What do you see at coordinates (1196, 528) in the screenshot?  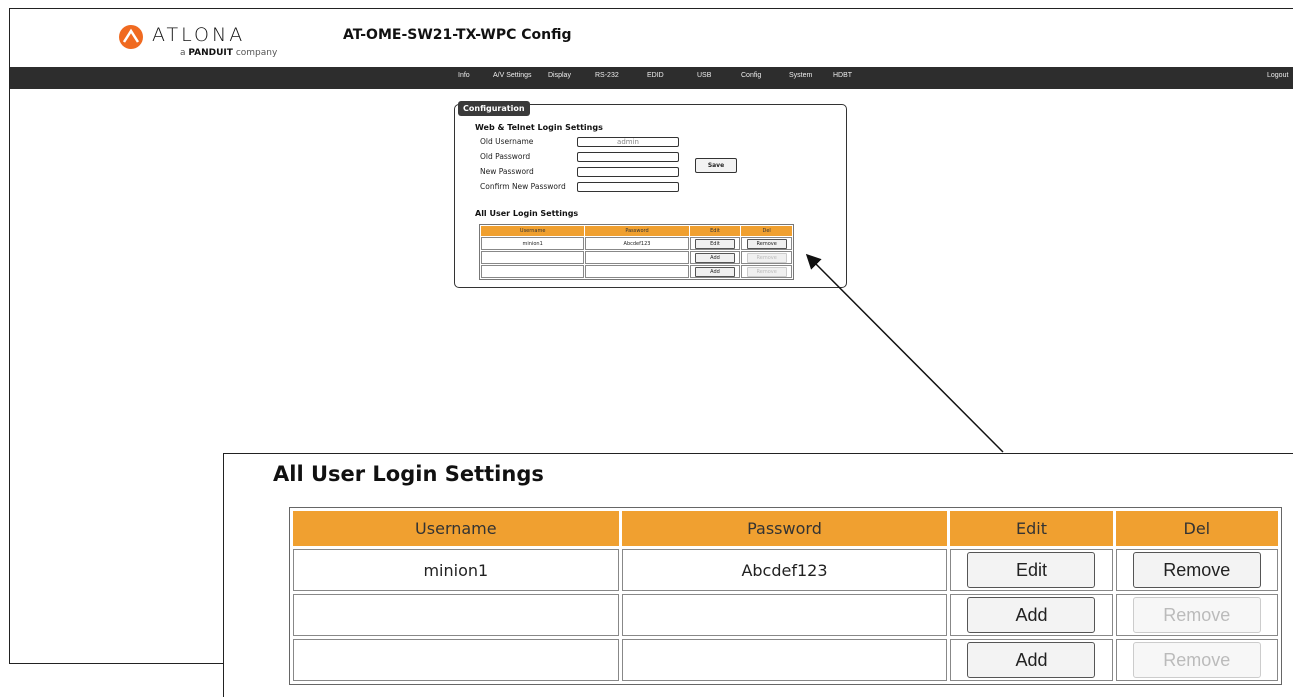 I see `col-del: Del` at bounding box center [1196, 528].